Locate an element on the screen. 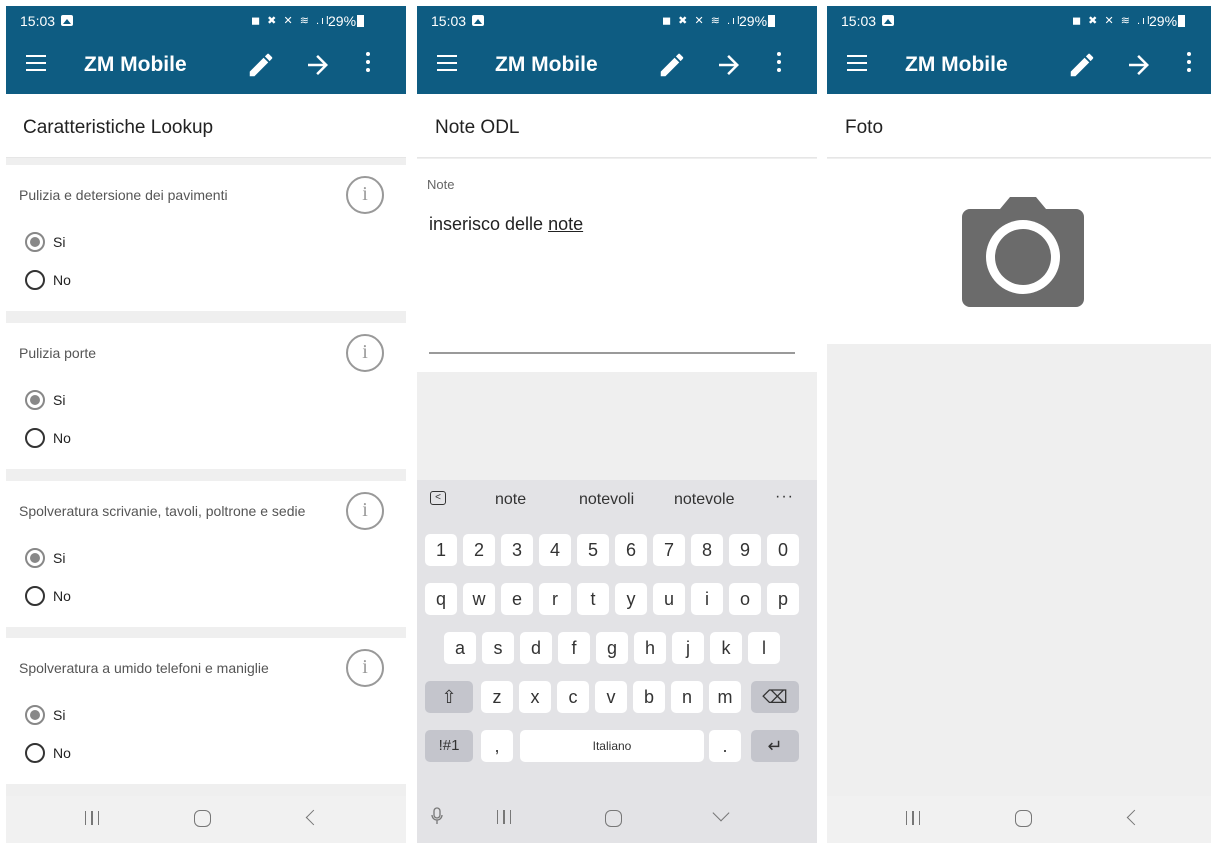 The height and width of the screenshot is (843, 1211). key: s is located at coordinates (498, 648).